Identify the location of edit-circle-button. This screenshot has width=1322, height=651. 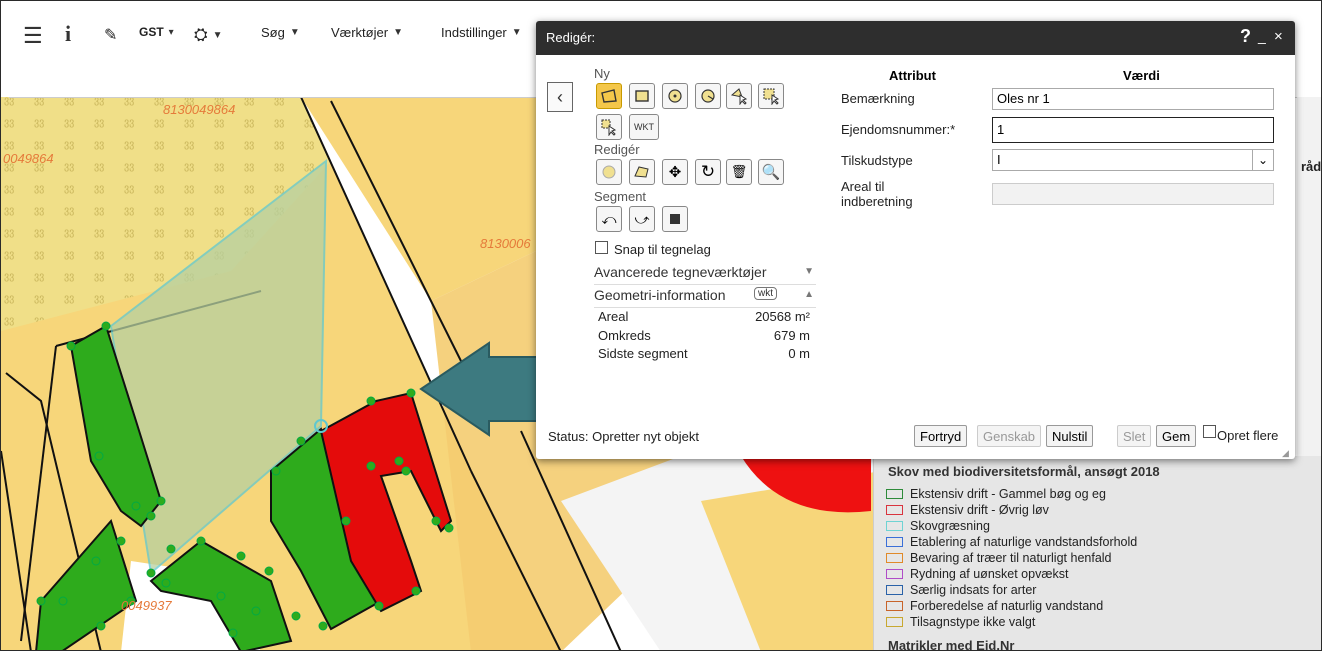
(609, 172).